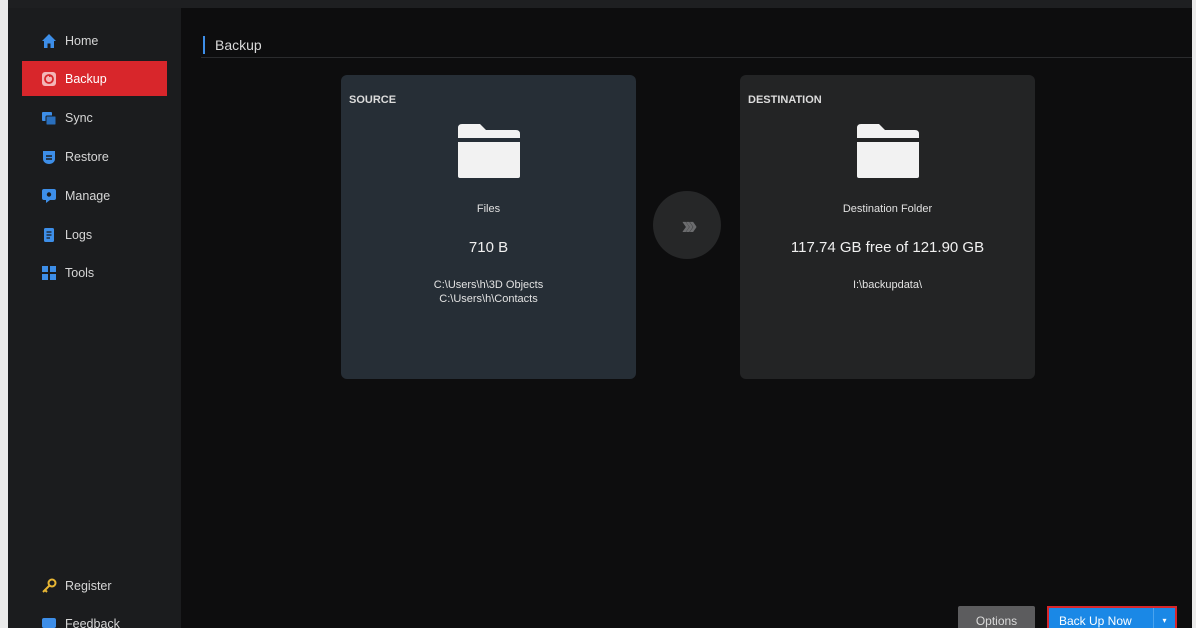 This screenshot has height=628, width=1196. What do you see at coordinates (48, 272) in the screenshot?
I see `tools-icon` at bounding box center [48, 272].